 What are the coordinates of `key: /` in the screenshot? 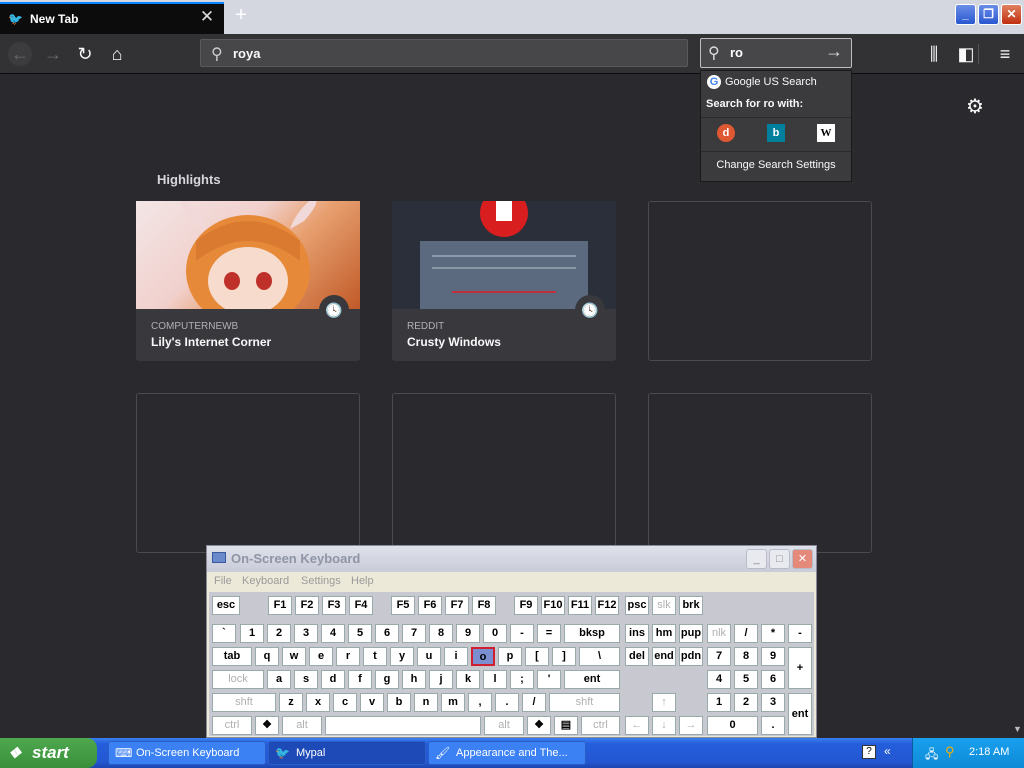 It's located at (534, 702).